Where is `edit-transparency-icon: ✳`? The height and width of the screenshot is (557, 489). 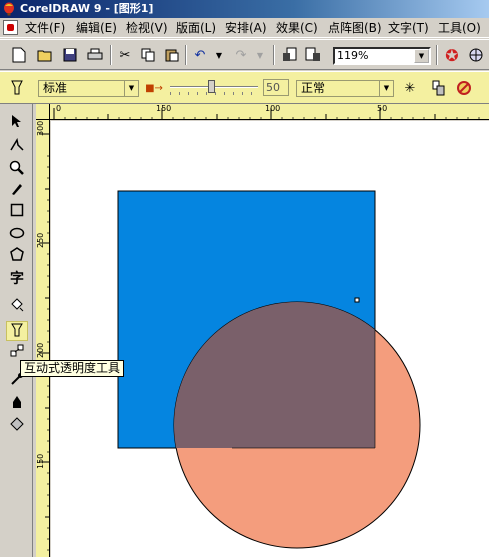
edit-transparency-icon: ✳ is located at coordinates (410, 88).